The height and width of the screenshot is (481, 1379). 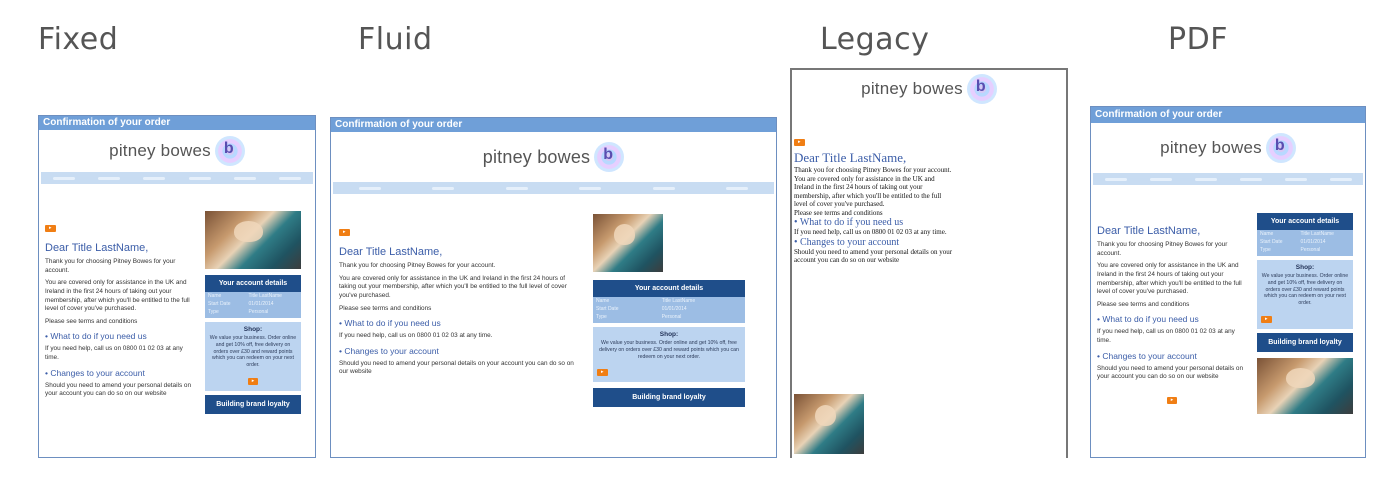 What do you see at coordinates (875, 39) in the screenshot?
I see `title-legacy: Legacy` at bounding box center [875, 39].